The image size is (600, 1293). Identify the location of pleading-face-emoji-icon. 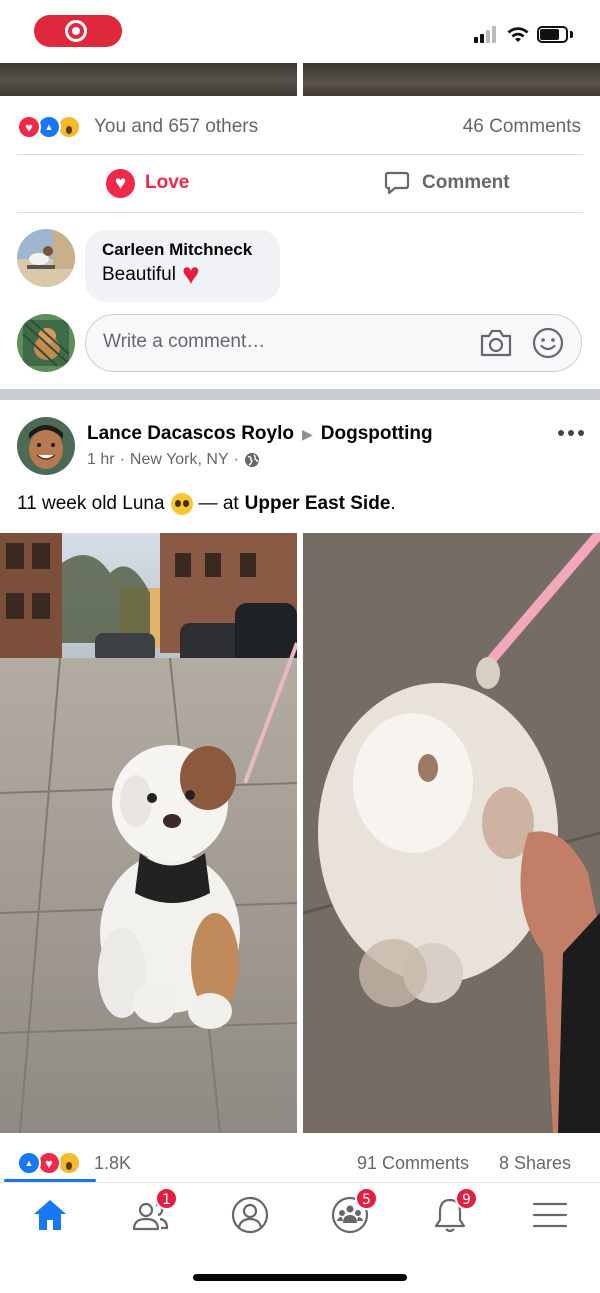
(181, 504).